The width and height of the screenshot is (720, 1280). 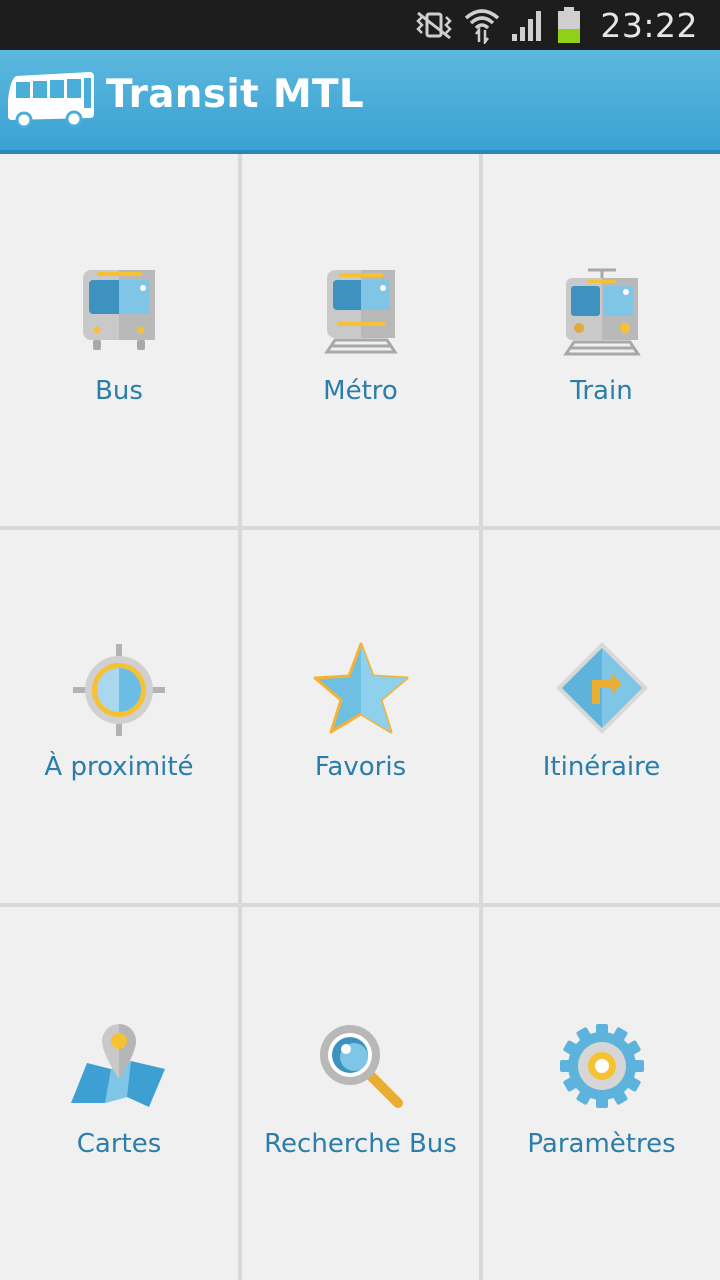 I want to click on tile-nearby: À proximité, so click(x=119, y=716).